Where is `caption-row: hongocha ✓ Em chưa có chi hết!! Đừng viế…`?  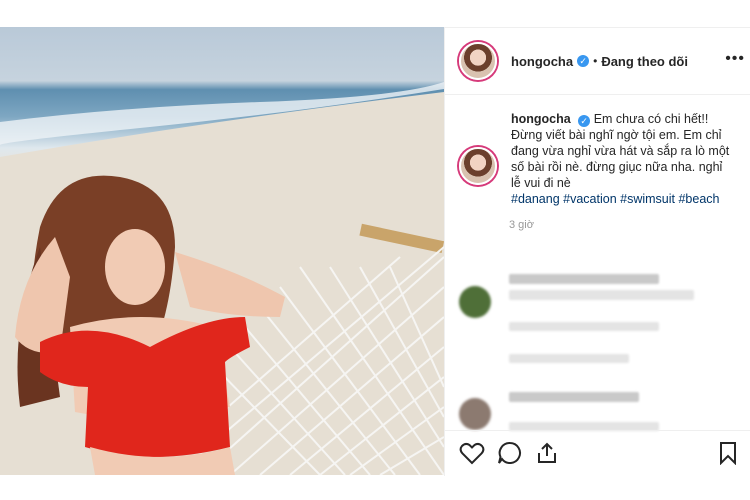
caption-row: hongocha ✓ Em chưa có chi hết!! Đừng viế… is located at coordinates (597, 151).